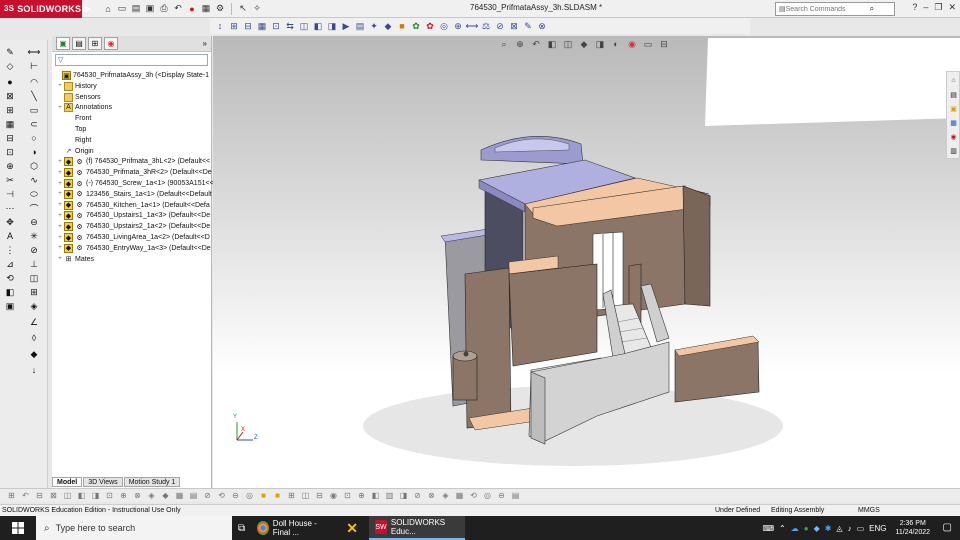 This screenshot has height=540, width=960. What do you see at coordinates (34, 124) in the screenshot?
I see `slot-icon: ⊂` at bounding box center [34, 124].